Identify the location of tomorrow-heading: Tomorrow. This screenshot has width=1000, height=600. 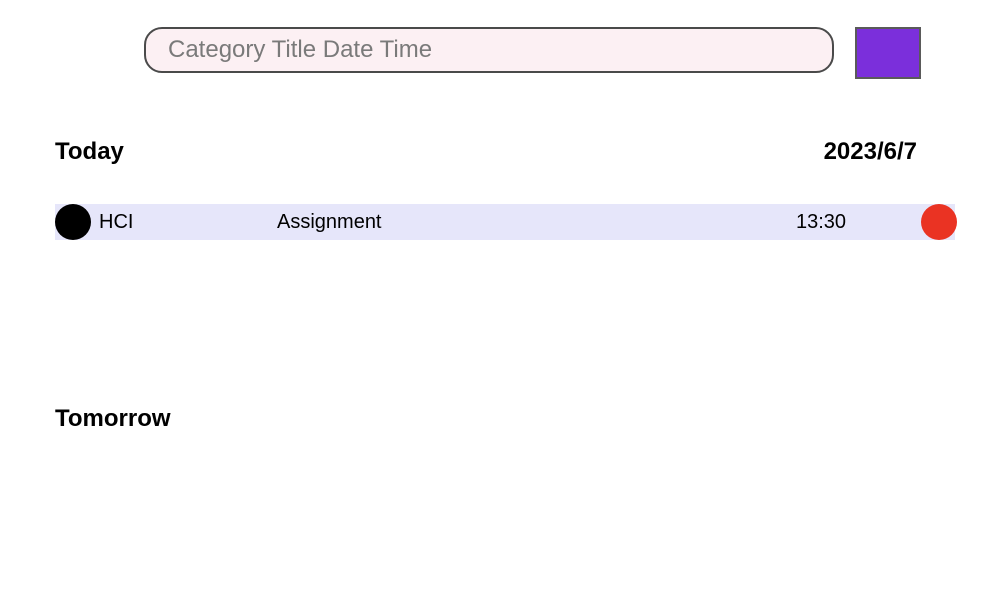
(113, 418).